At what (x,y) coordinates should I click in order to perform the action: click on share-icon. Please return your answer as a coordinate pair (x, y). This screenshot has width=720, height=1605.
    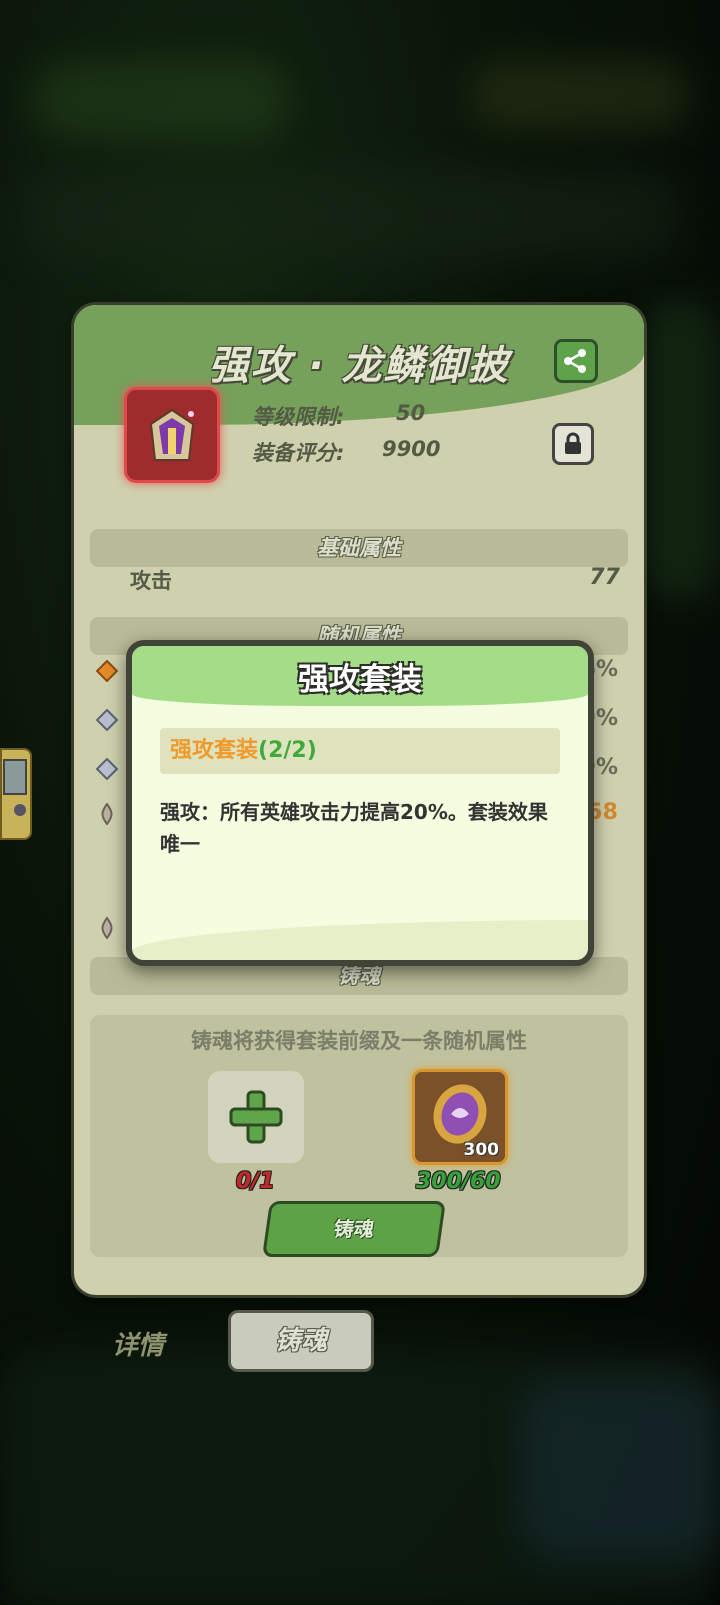
    Looking at the image, I should click on (575, 361).